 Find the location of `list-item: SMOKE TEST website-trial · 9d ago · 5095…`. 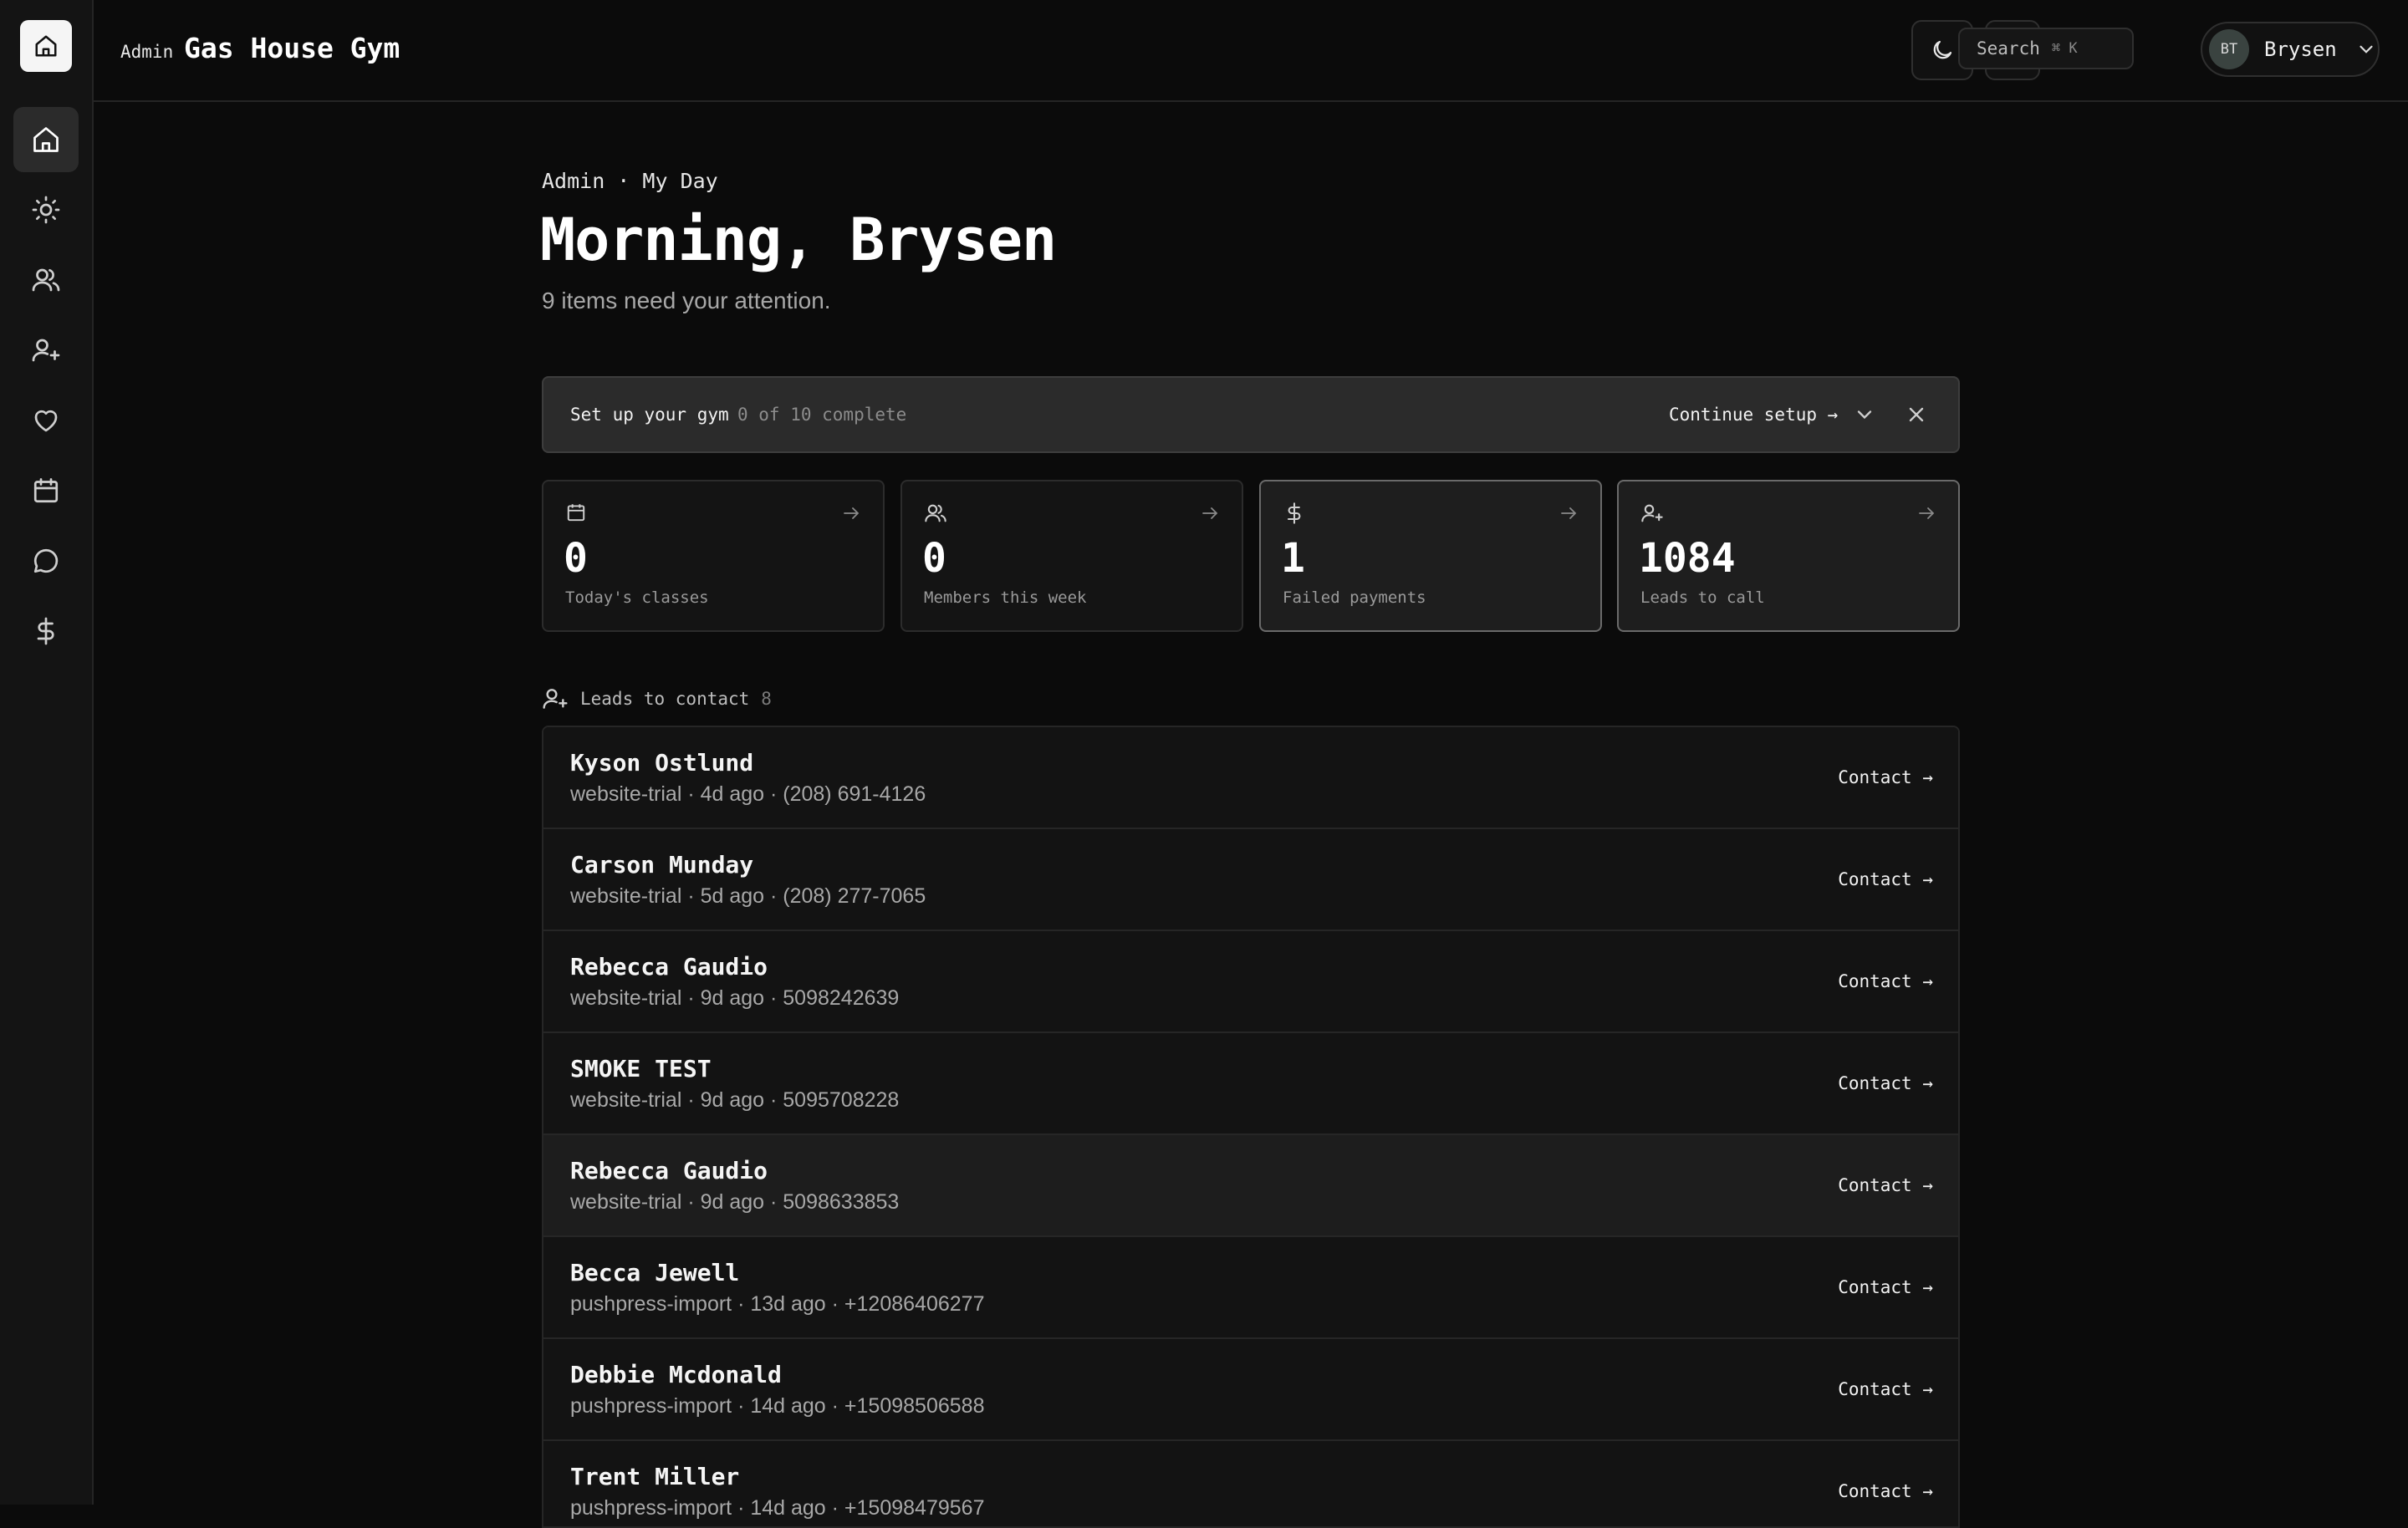

list-item: SMOKE TEST website-trial · 9d ago · 5095… is located at coordinates (1251, 1084).